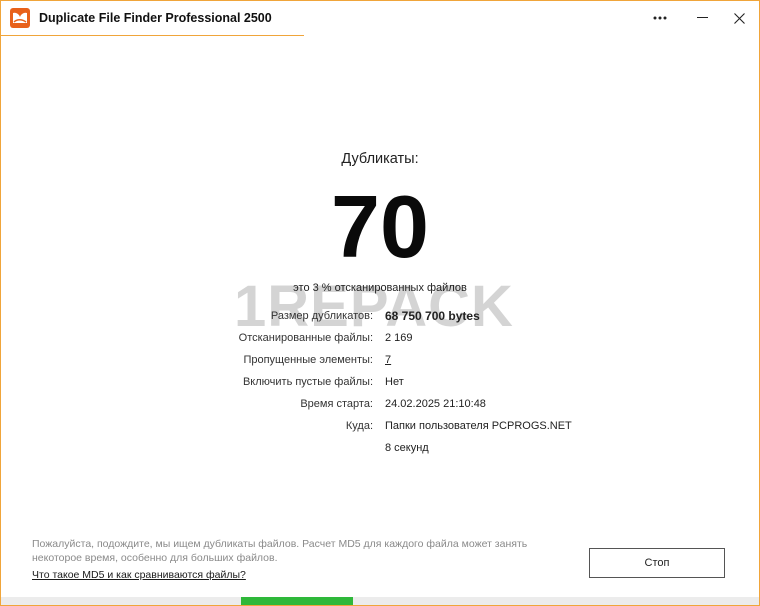 This screenshot has height=606, width=760. What do you see at coordinates (702, 18) in the screenshot?
I see `minimize-icon` at bounding box center [702, 18].